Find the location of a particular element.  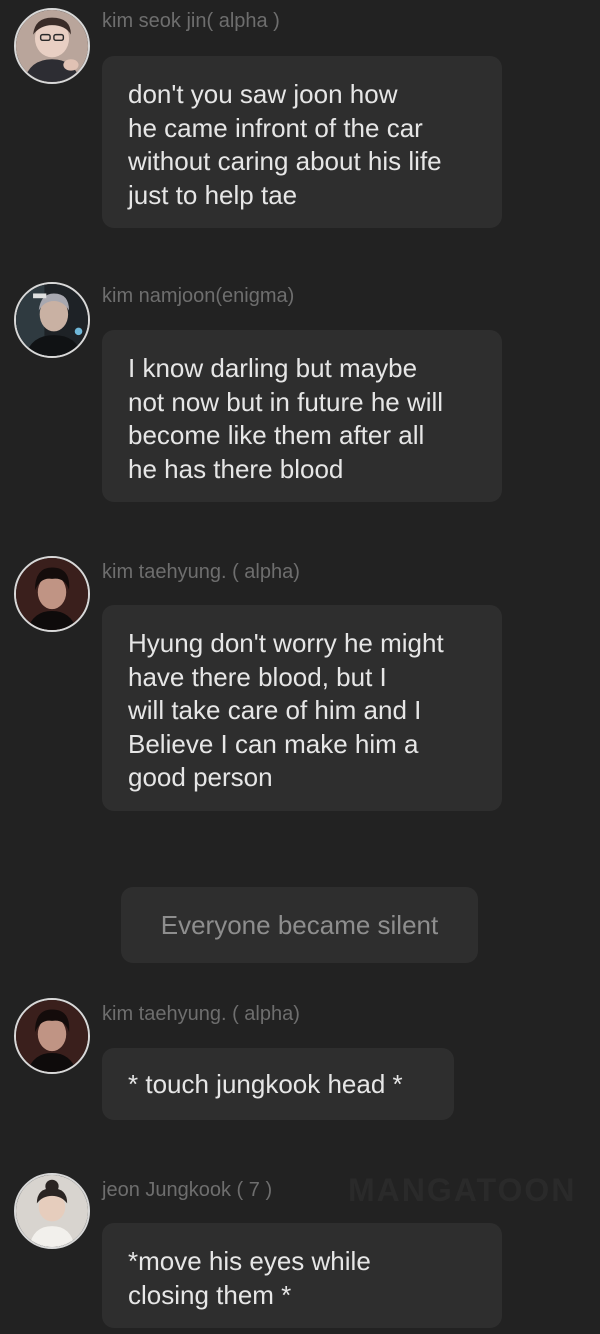

message-line: closing them * is located at coordinates (210, 1294).